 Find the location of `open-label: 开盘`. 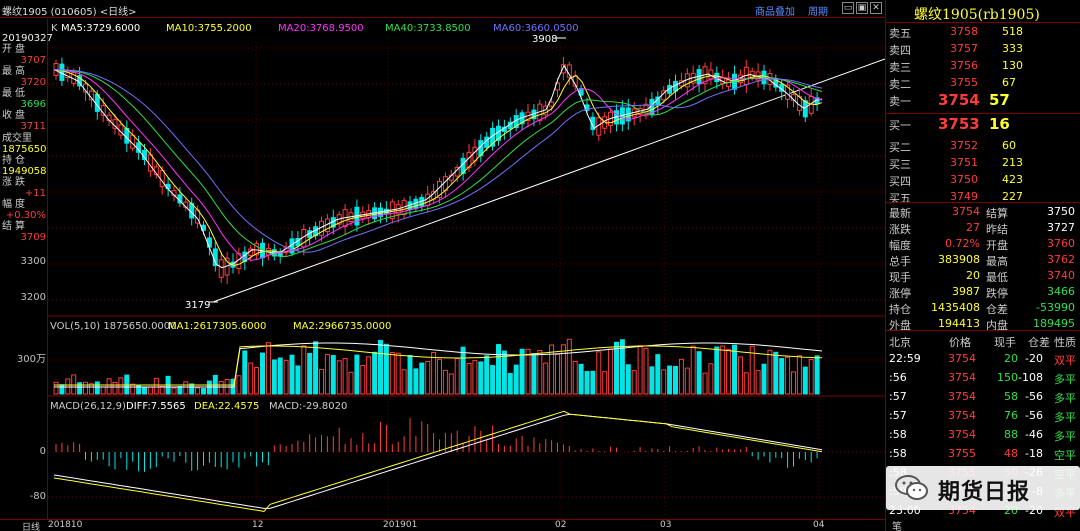

open-label: 开盘 is located at coordinates (15, 49).